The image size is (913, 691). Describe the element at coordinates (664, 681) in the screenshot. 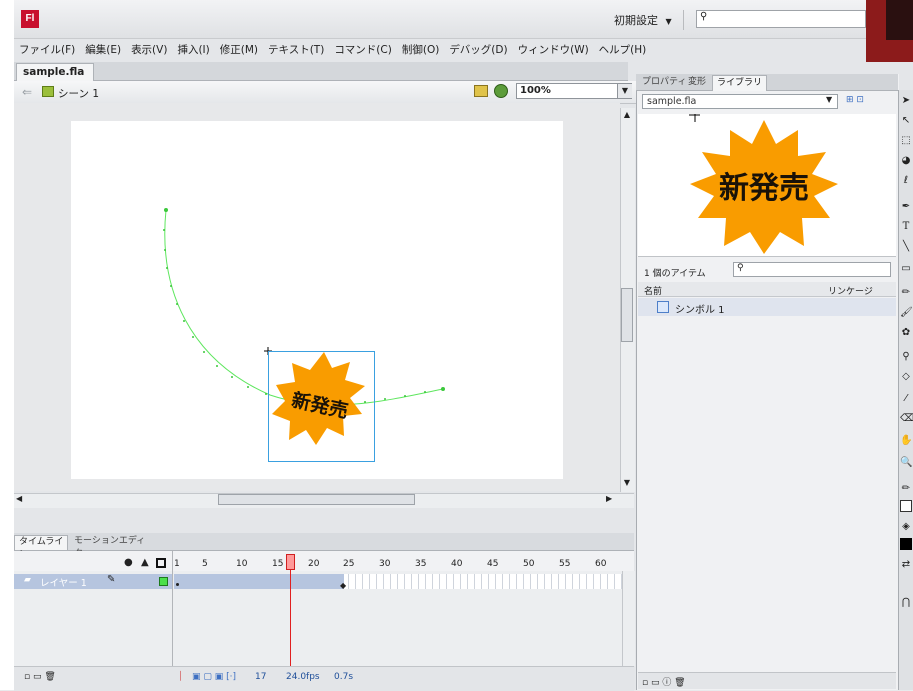

I see `new-symbol-icon: ▫ ▭ ⓘ 🗑` at that location.